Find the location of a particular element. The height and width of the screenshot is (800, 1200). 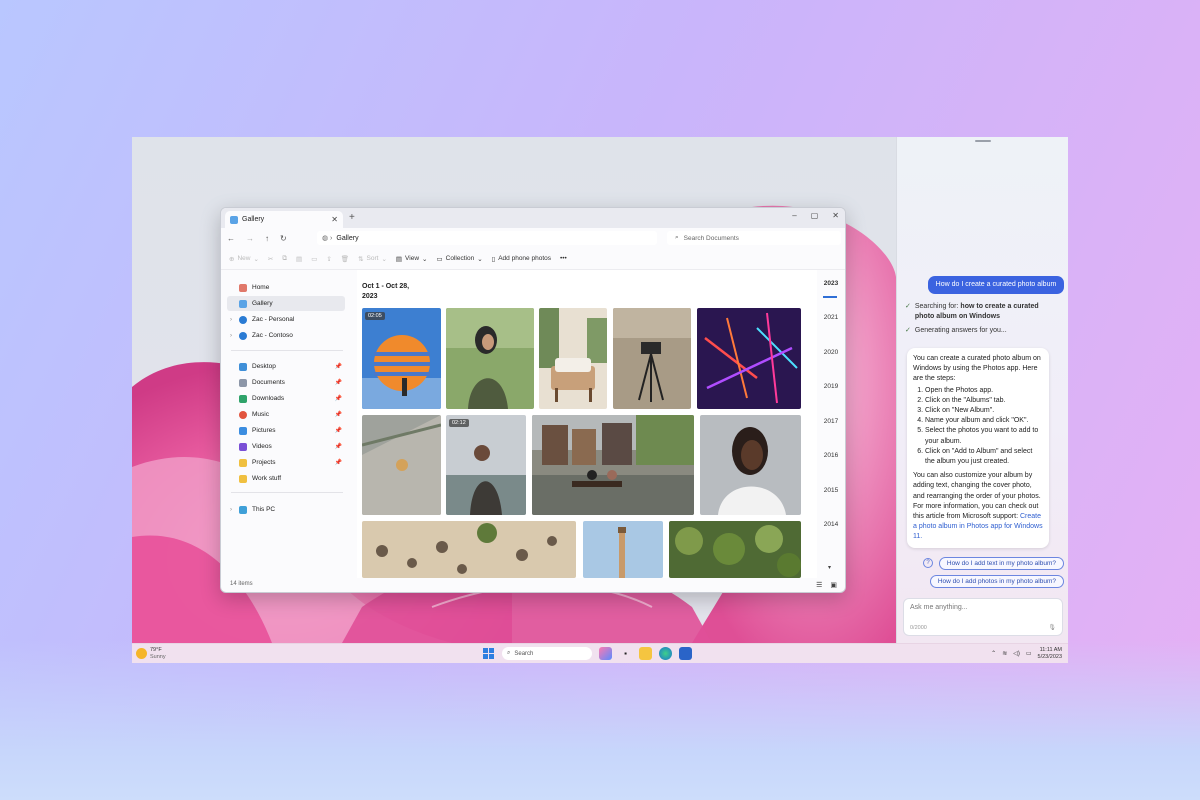

back-icon: ← is located at coordinates (231, 238).